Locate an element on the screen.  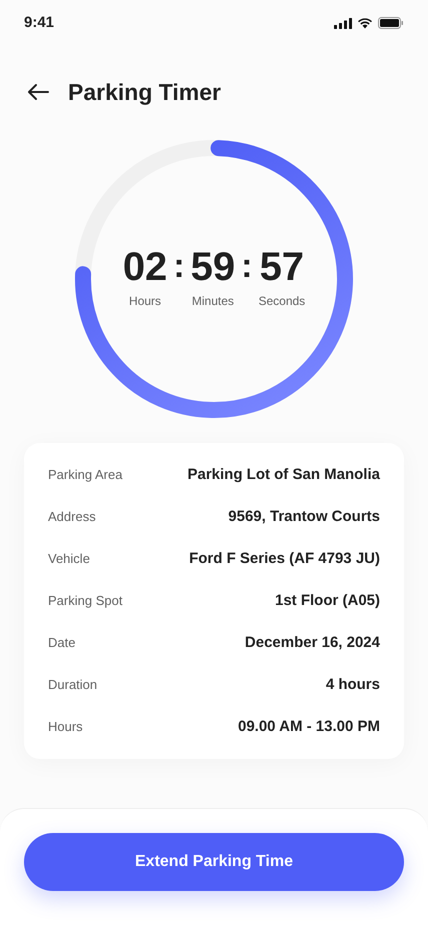
extend-parking-button: Extend Parking Time is located at coordinates (214, 862).